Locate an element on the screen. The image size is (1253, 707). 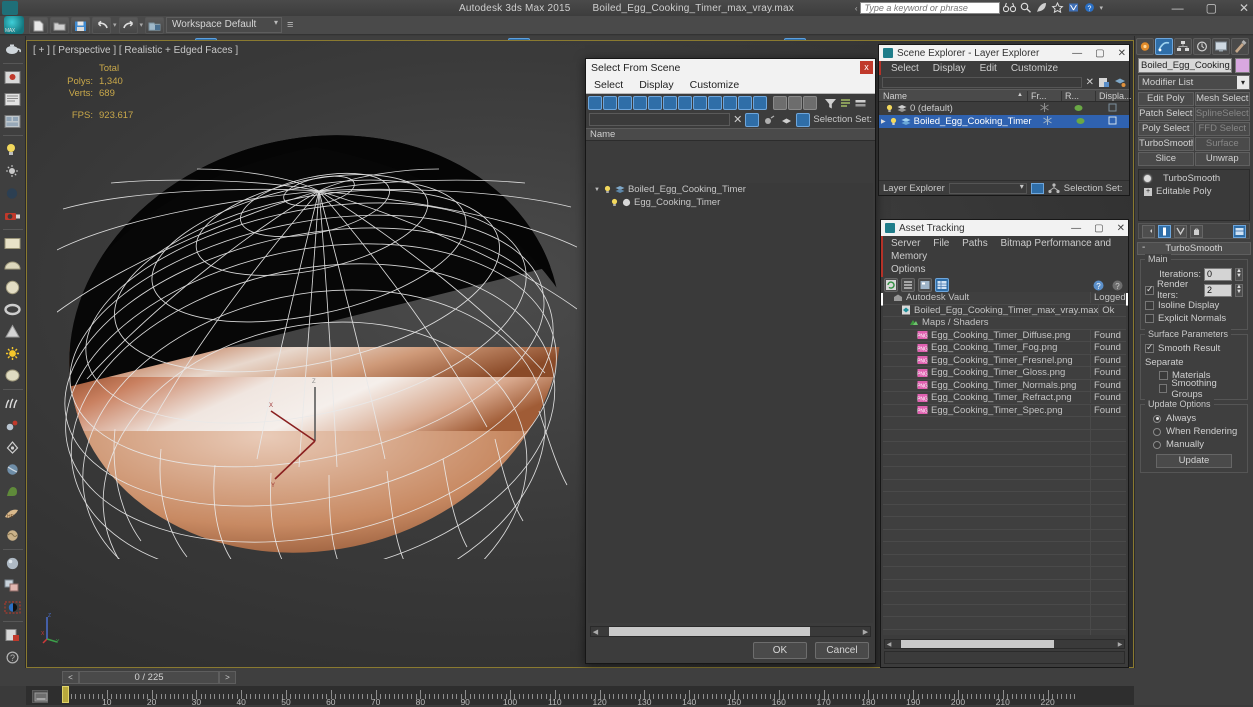
undo-dropdown-icon: ▾ is located at coordinates (115, 25).